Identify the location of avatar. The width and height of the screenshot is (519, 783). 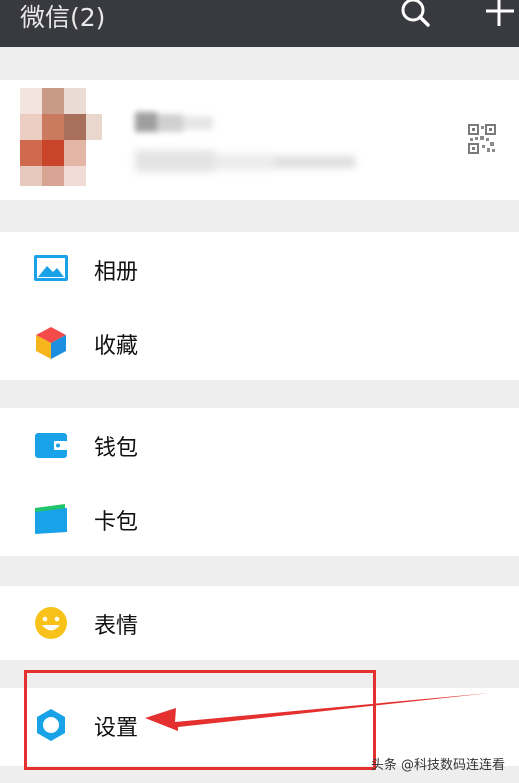
(57, 140).